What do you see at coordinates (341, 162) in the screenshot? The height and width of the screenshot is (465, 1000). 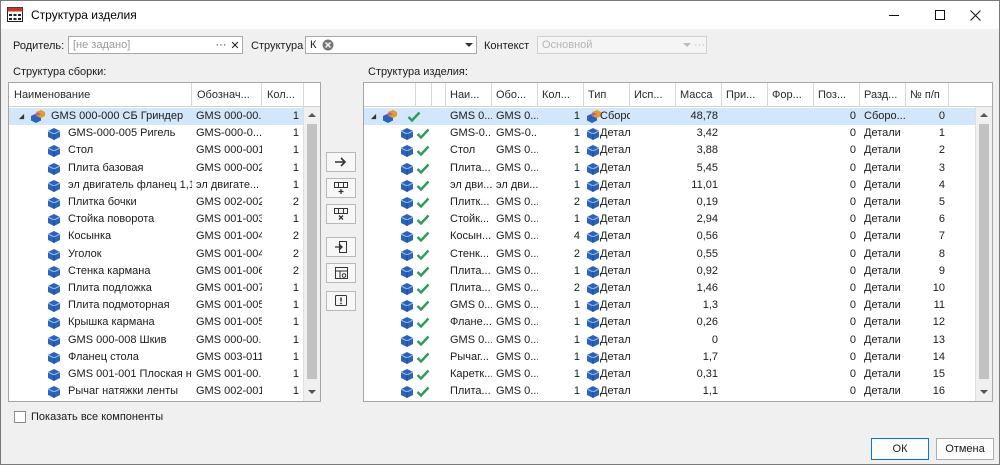 I see `add-to-structure-button` at bounding box center [341, 162].